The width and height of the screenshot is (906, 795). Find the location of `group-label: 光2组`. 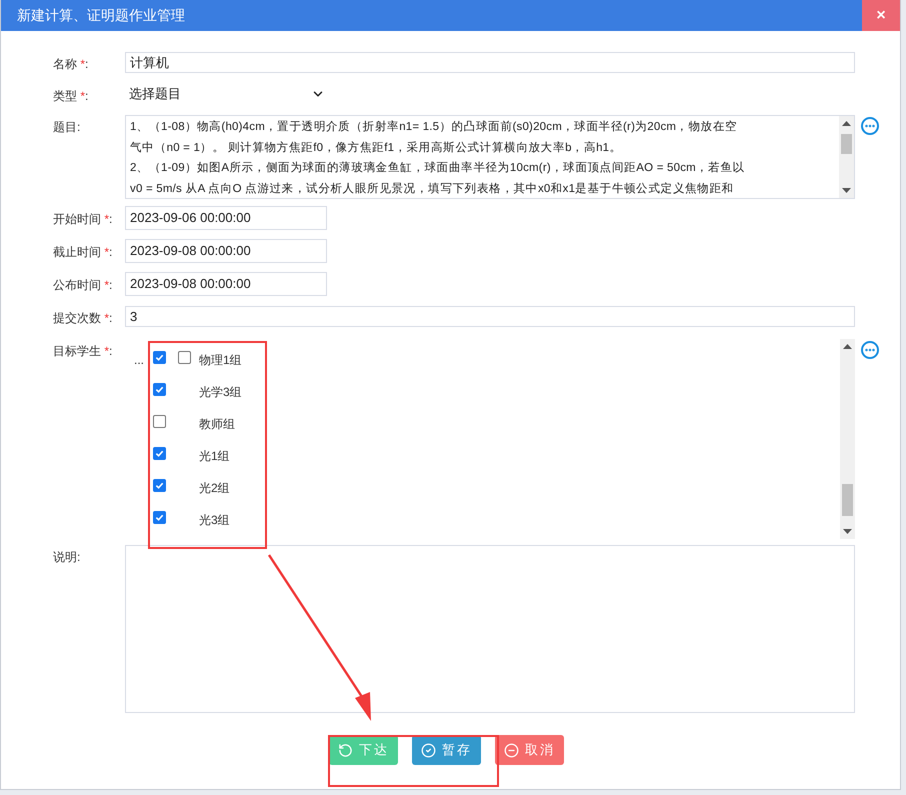

group-label: 光2组 is located at coordinates (214, 488).